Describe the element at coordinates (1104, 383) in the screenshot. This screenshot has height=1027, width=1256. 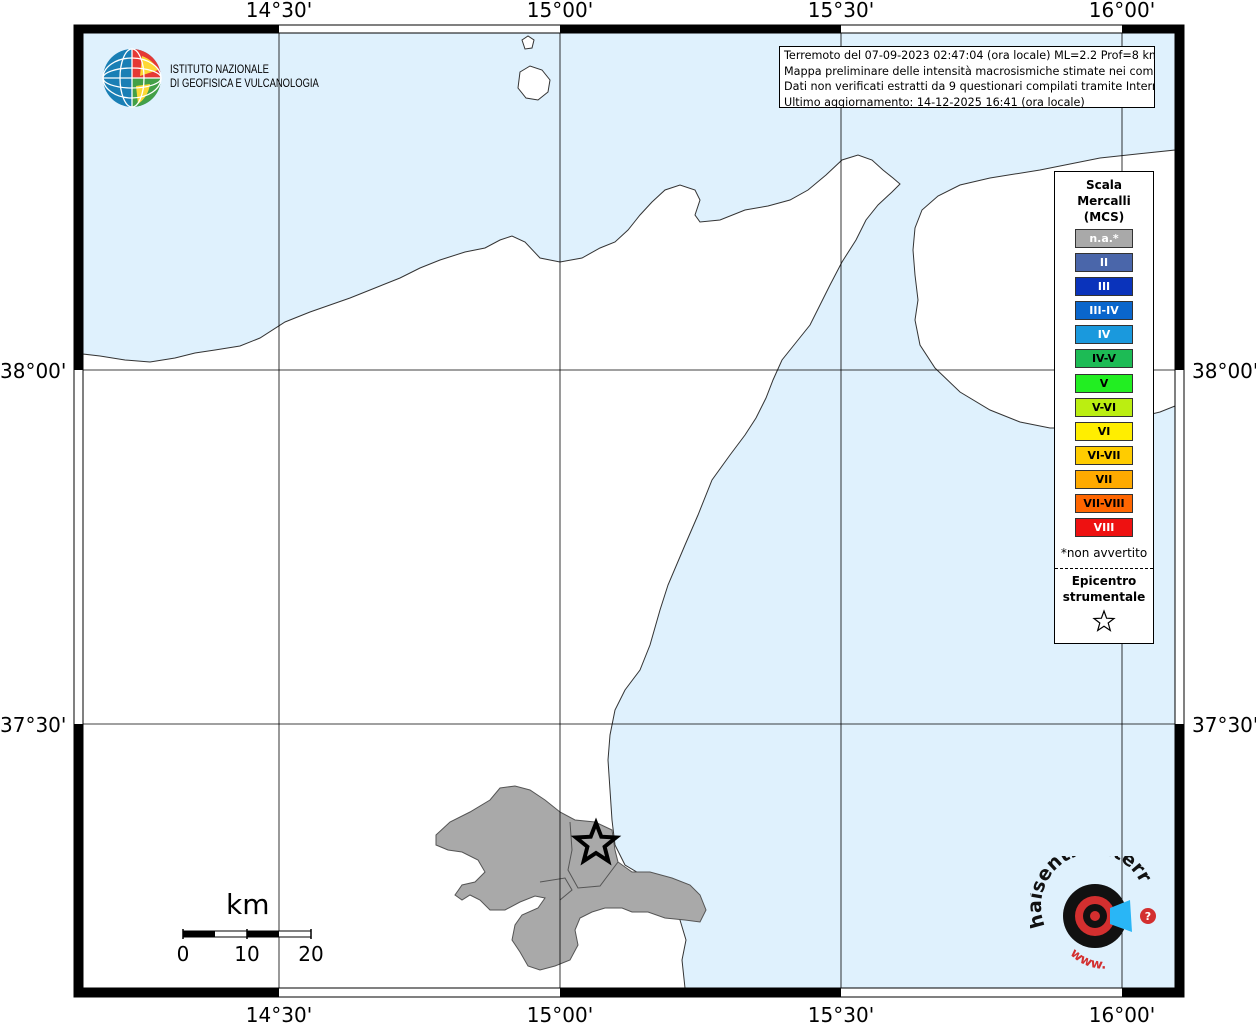
I see `legend-swatch: V` at that location.